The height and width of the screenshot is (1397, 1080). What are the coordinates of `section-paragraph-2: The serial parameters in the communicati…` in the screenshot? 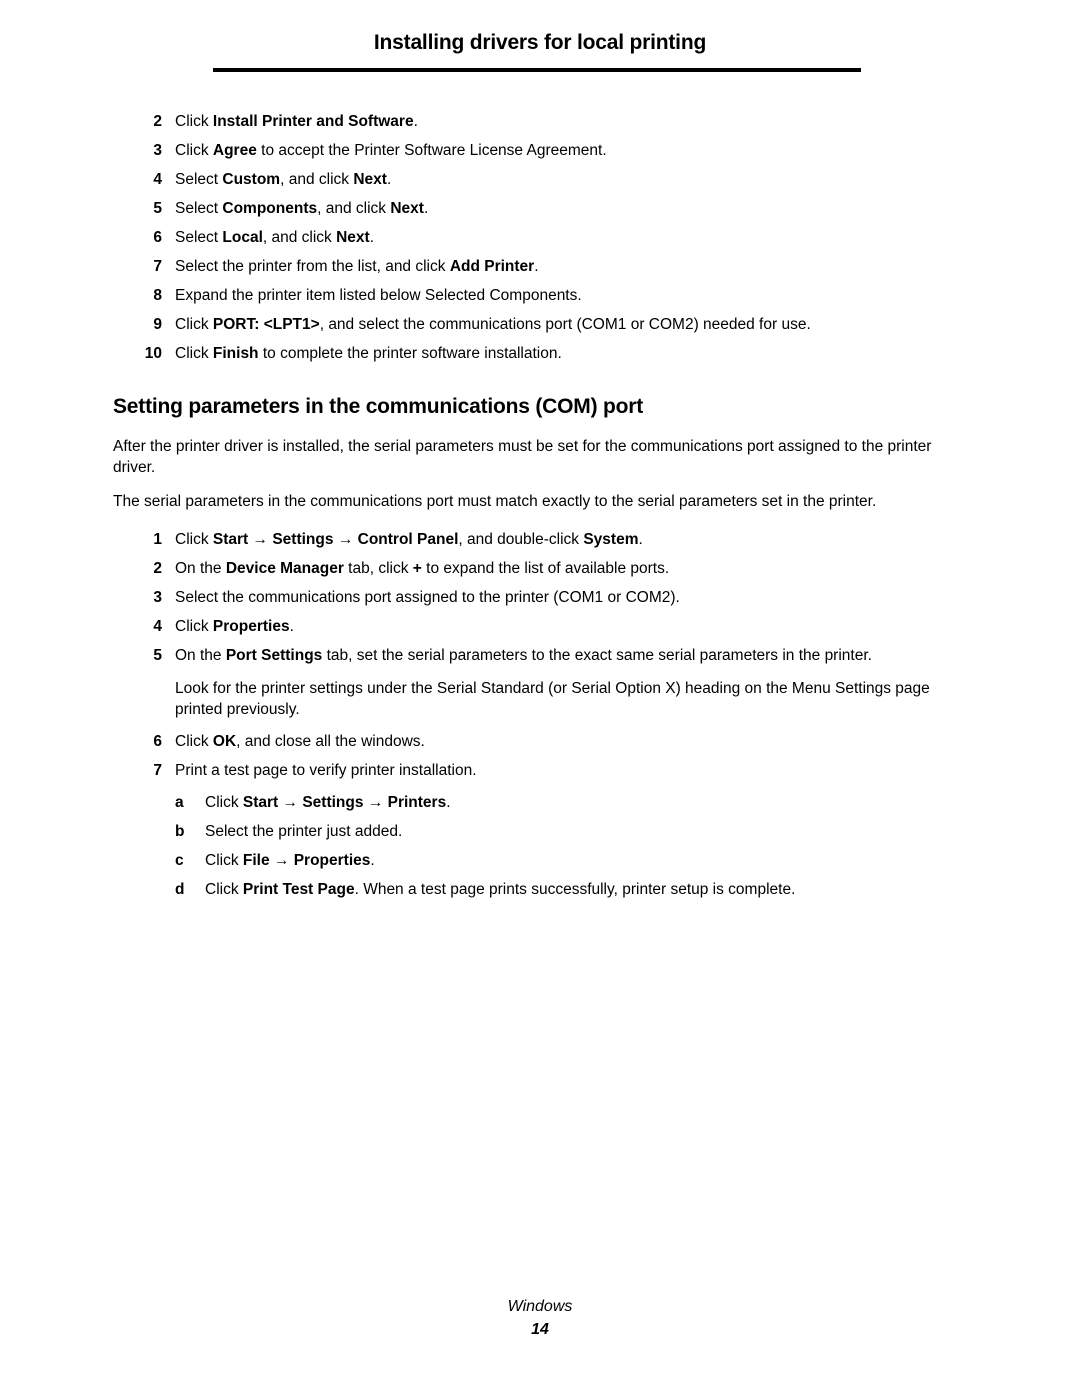 It's located at (495, 501).